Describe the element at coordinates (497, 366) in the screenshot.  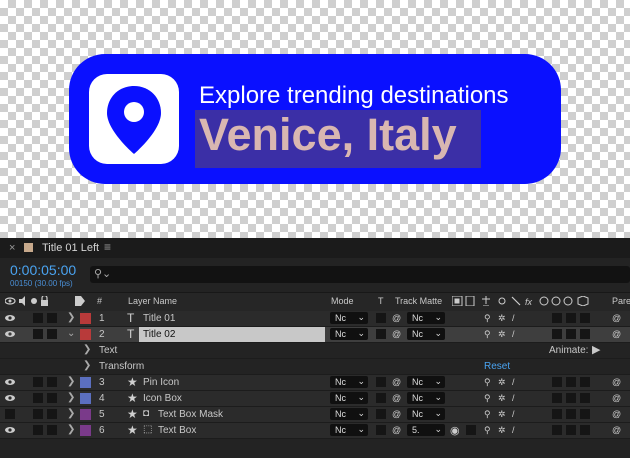
I see `reset-link: Reset` at that location.